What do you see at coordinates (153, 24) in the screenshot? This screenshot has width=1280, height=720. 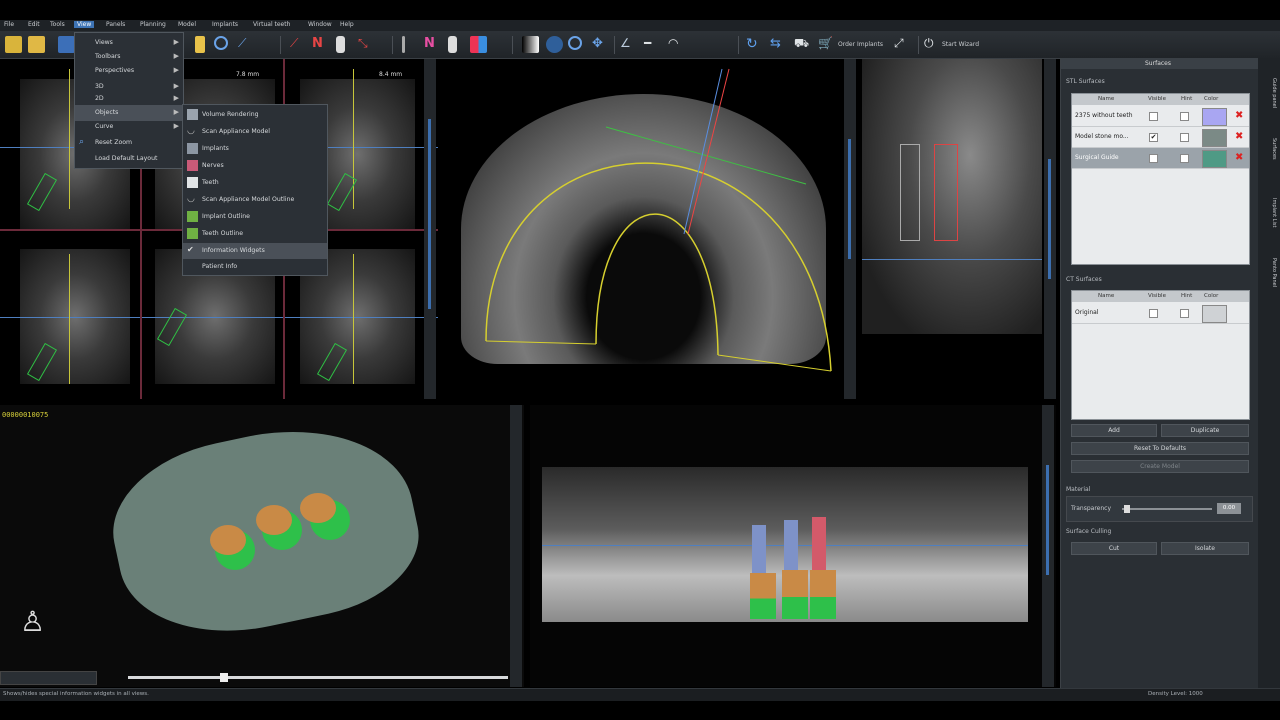 I see `menu-planning: Planning` at bounding box center [153, 24].